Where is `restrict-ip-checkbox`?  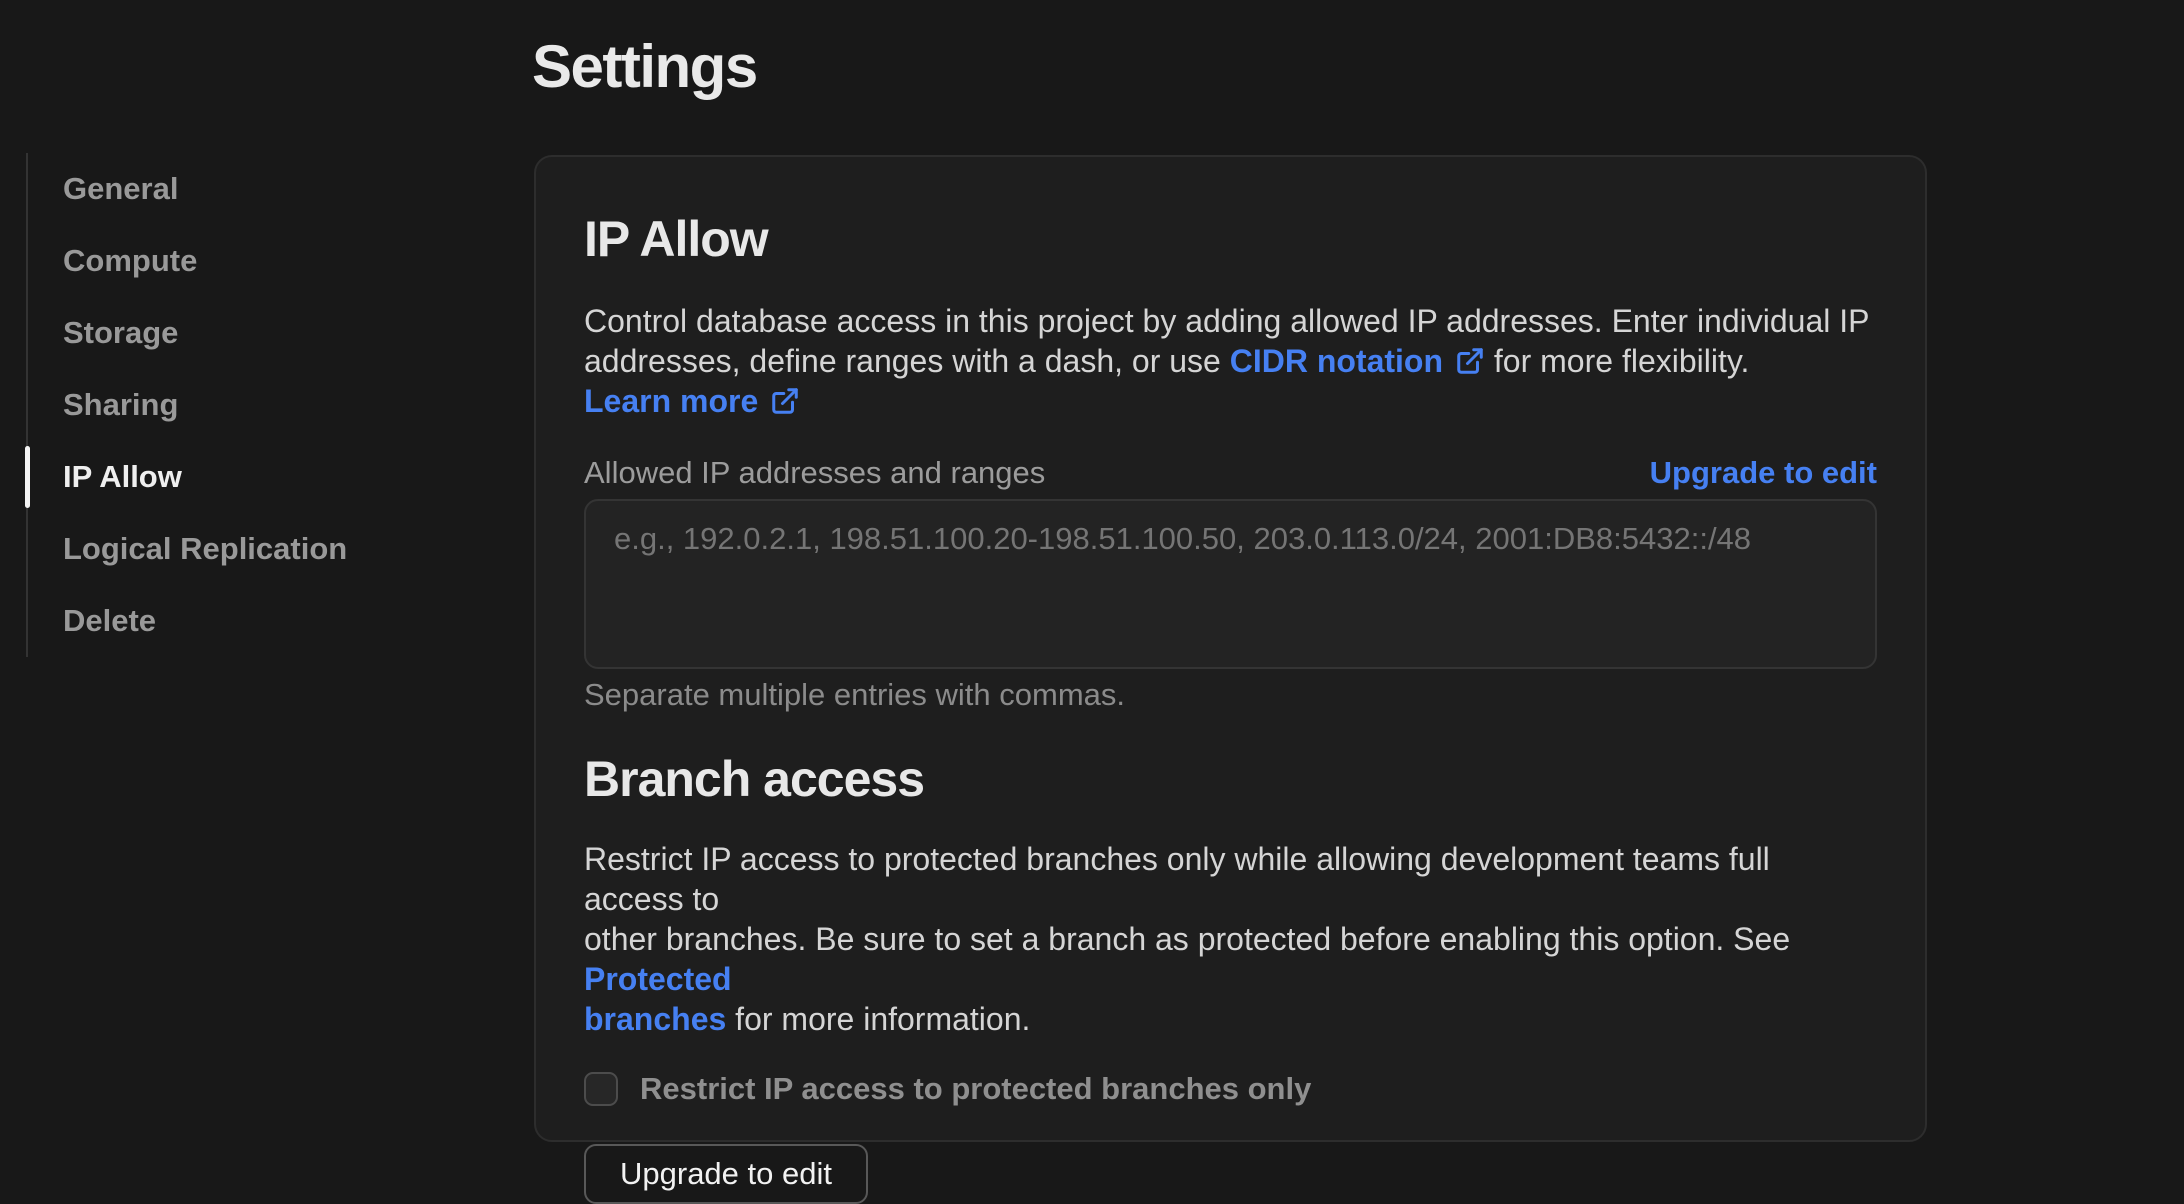
restrict-ip-checkbox is located at coordinates (601, 1089).